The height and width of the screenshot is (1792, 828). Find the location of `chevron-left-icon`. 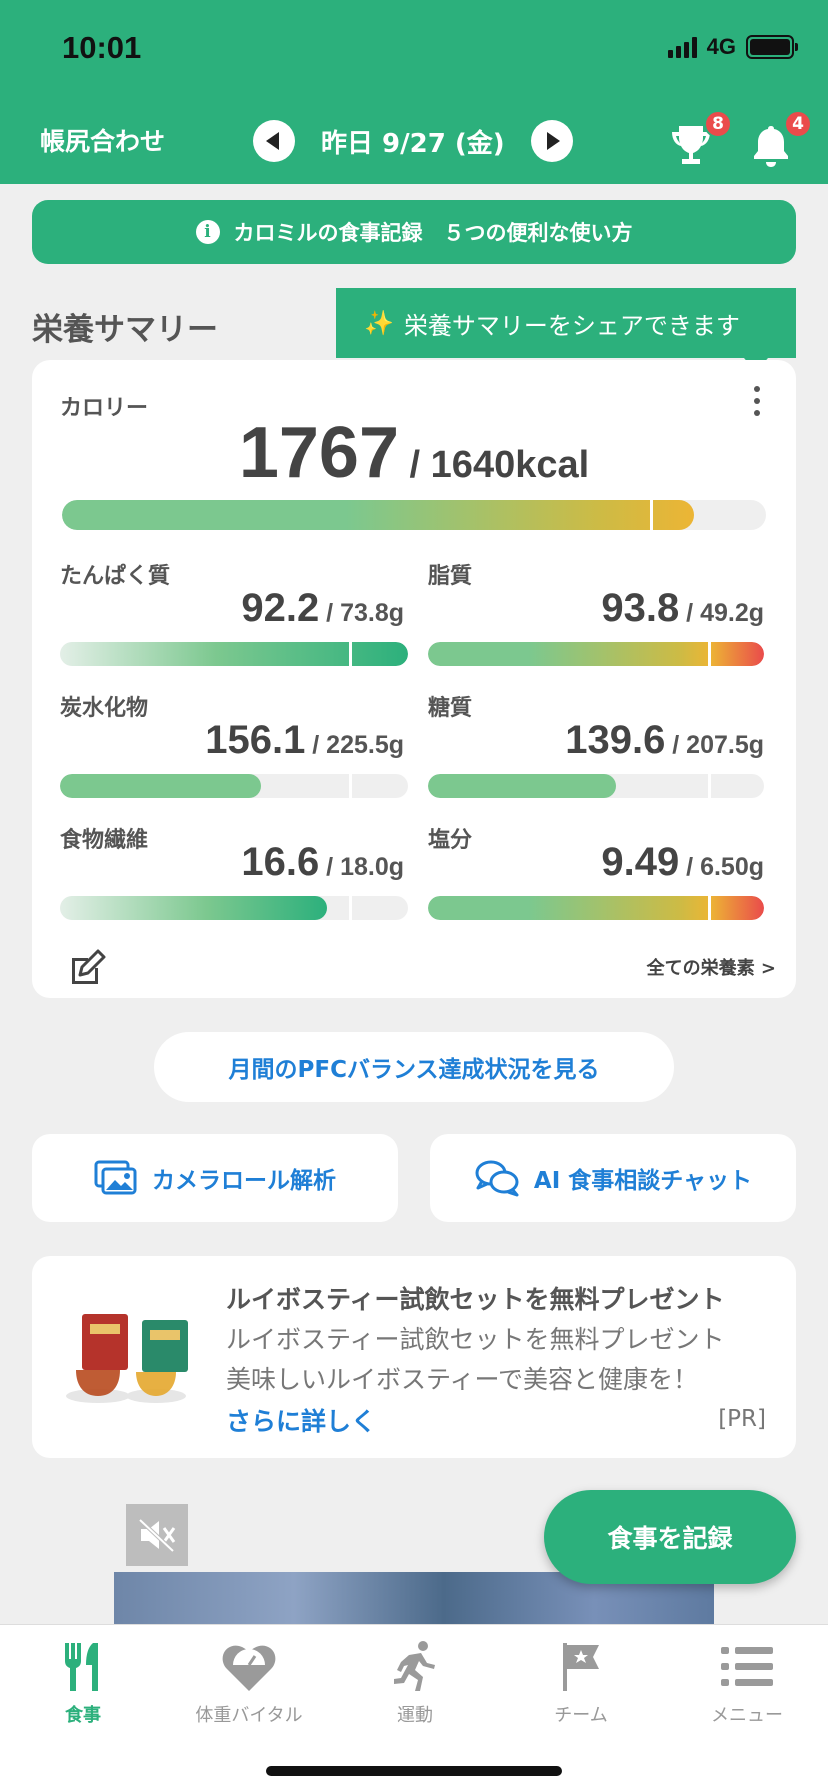

chevron-left-icon is located at coordinates (272, 141).